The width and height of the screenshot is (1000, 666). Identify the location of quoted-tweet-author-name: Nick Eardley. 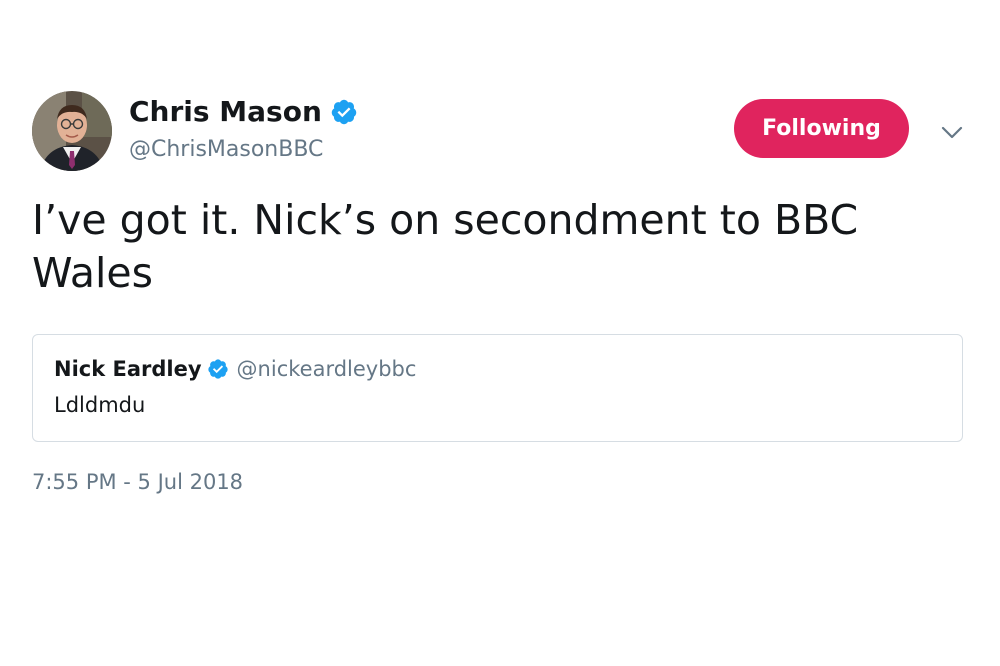
(128, 369).